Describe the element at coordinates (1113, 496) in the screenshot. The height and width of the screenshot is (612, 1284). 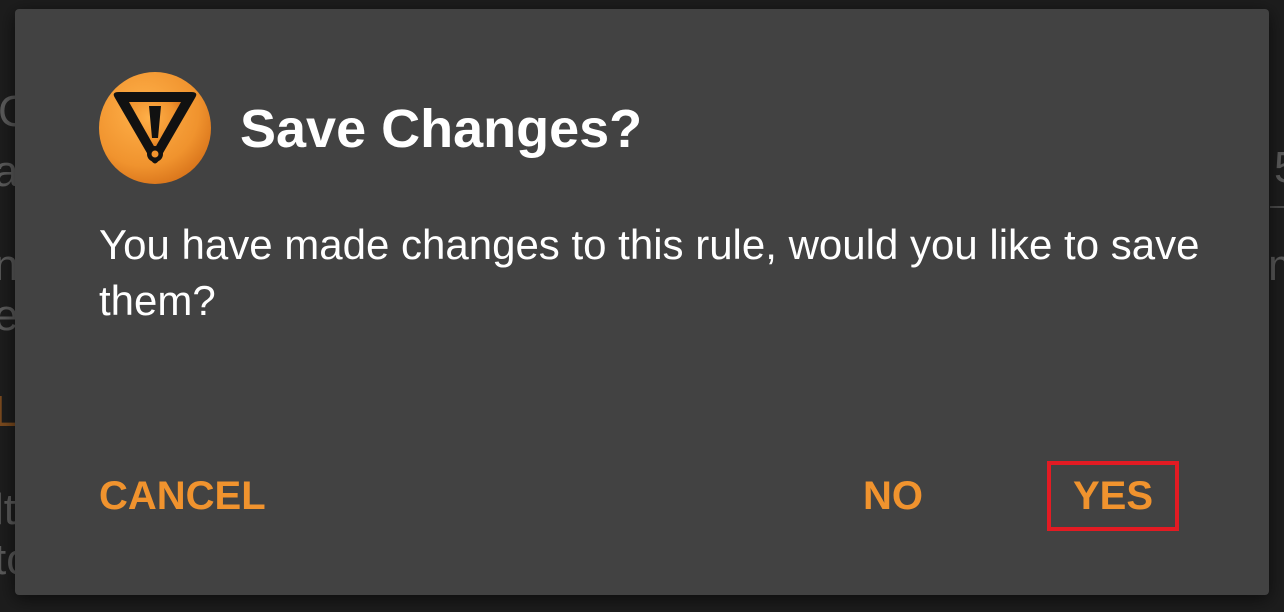
I see `yes-button: YES` at that location.